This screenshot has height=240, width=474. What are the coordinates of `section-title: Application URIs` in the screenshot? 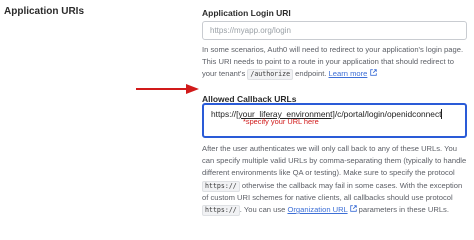 It's located at (44, 11).